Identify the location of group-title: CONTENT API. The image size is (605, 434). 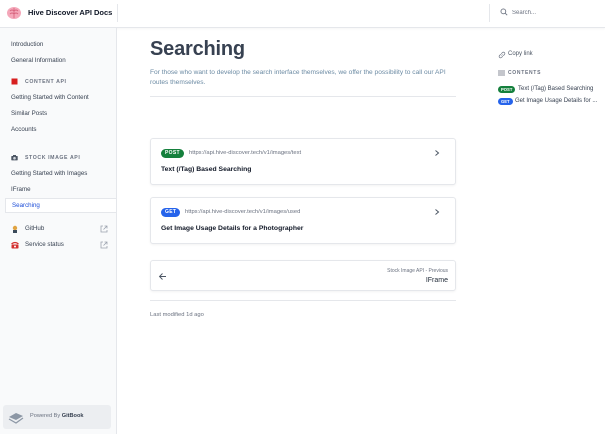
(46, 82).